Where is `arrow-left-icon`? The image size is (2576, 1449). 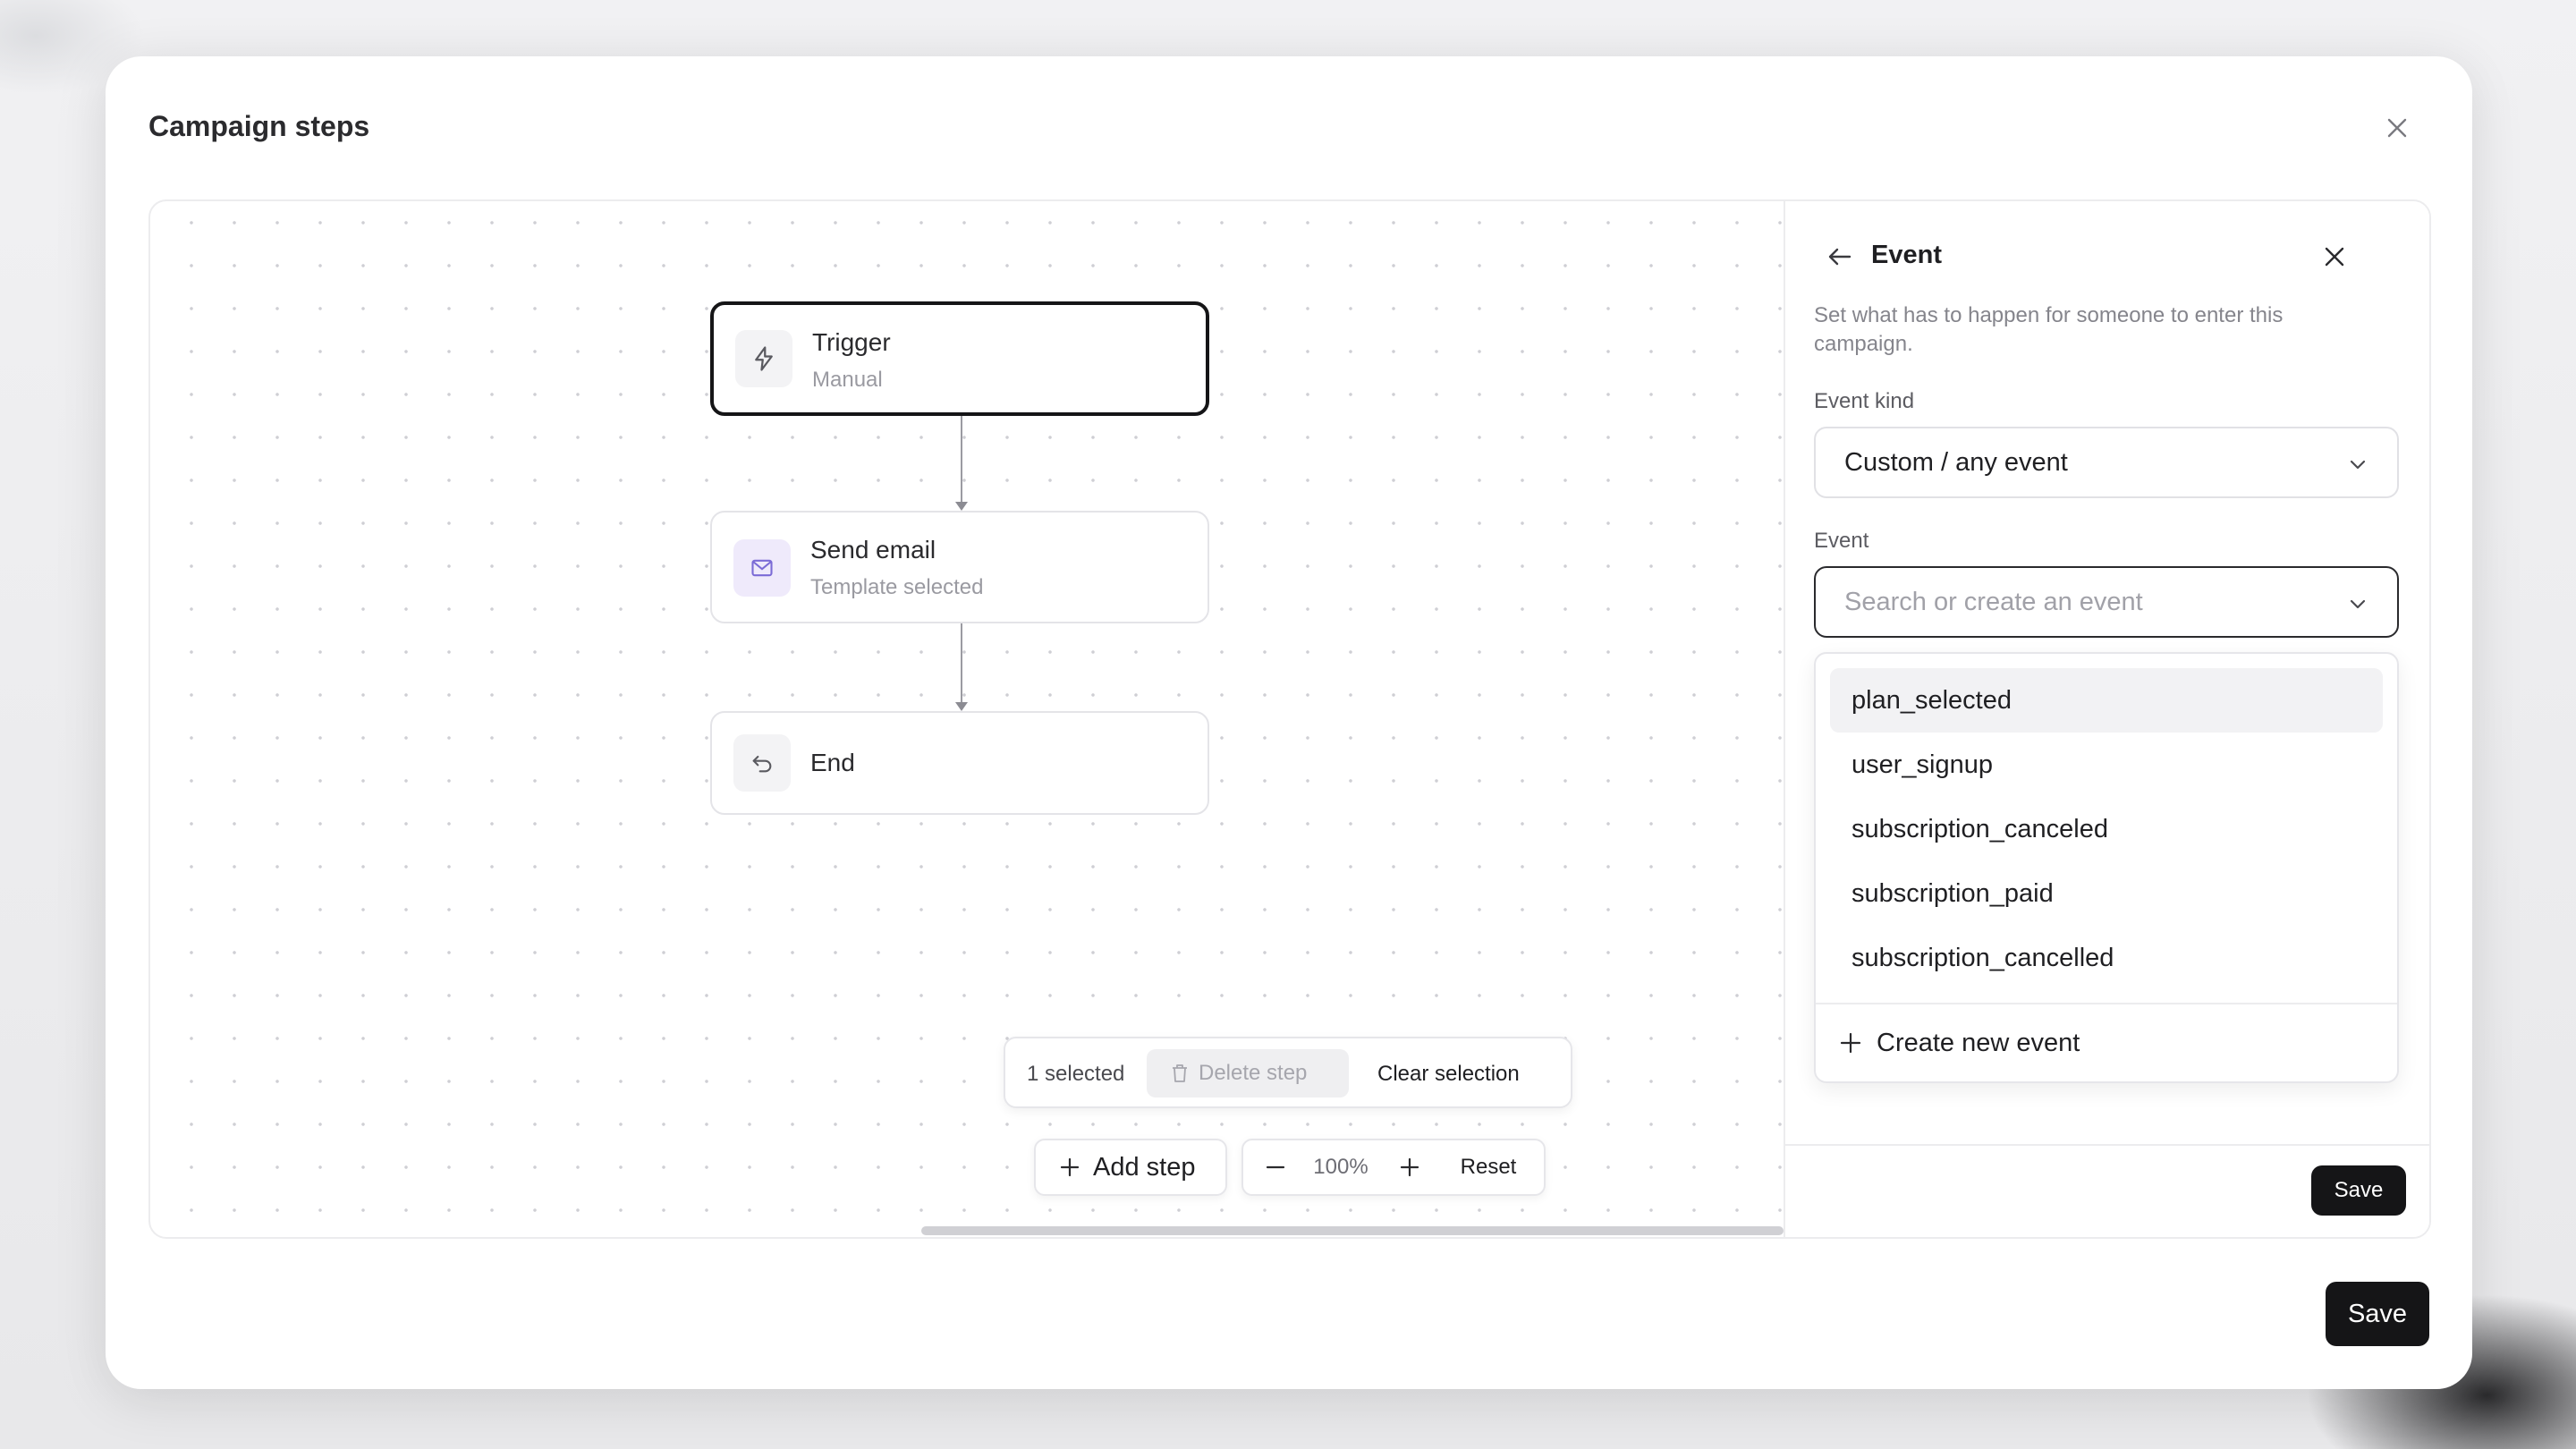
arrow-left-icon is located at coordinates (1840, 257).